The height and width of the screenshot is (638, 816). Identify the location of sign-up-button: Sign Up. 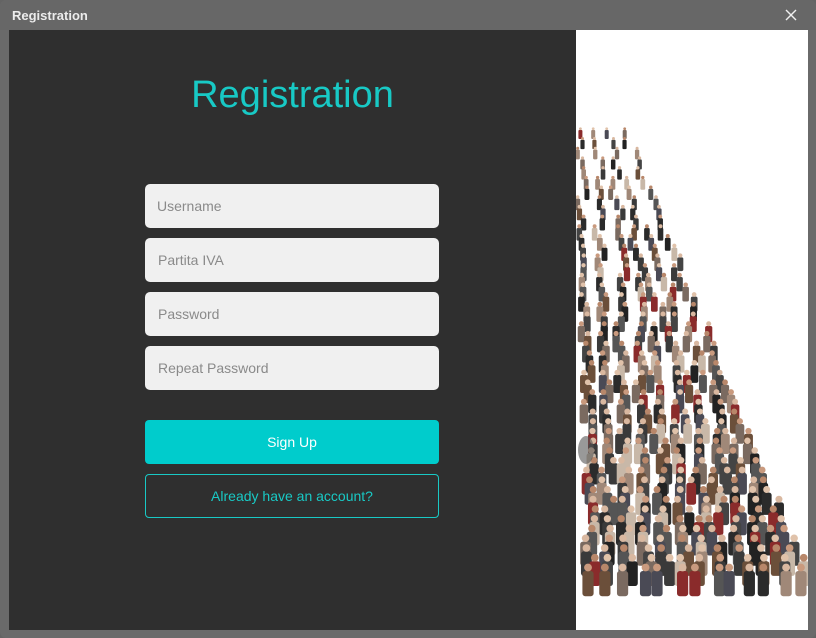
(292, 442).